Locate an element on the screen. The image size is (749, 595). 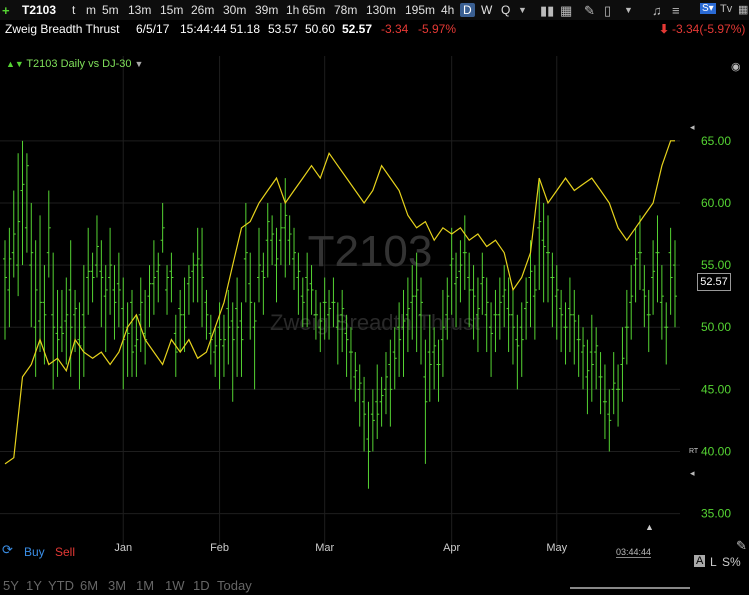
interval-daily-active: D is located at coordinates (467, 10).